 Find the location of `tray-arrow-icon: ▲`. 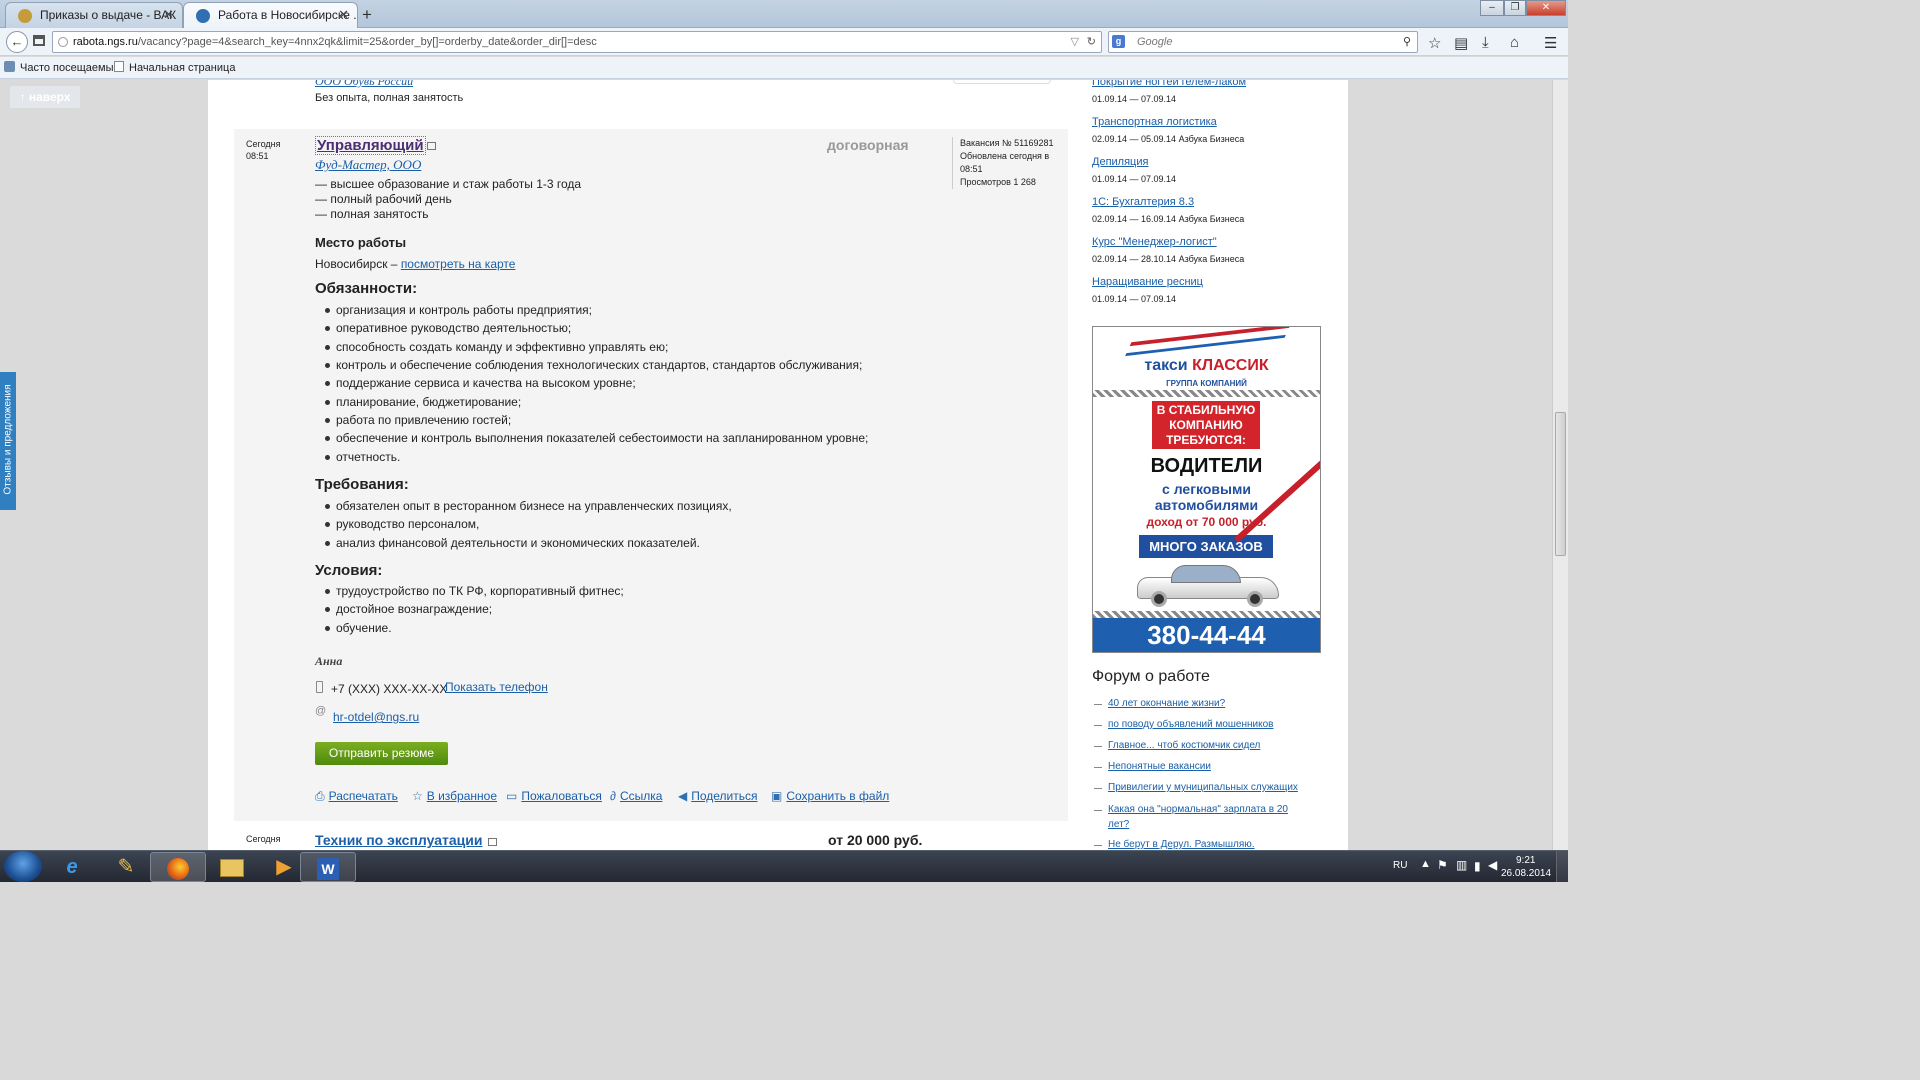

tray-arrow-icon: ▲ is located at coordinates (1425, 864).